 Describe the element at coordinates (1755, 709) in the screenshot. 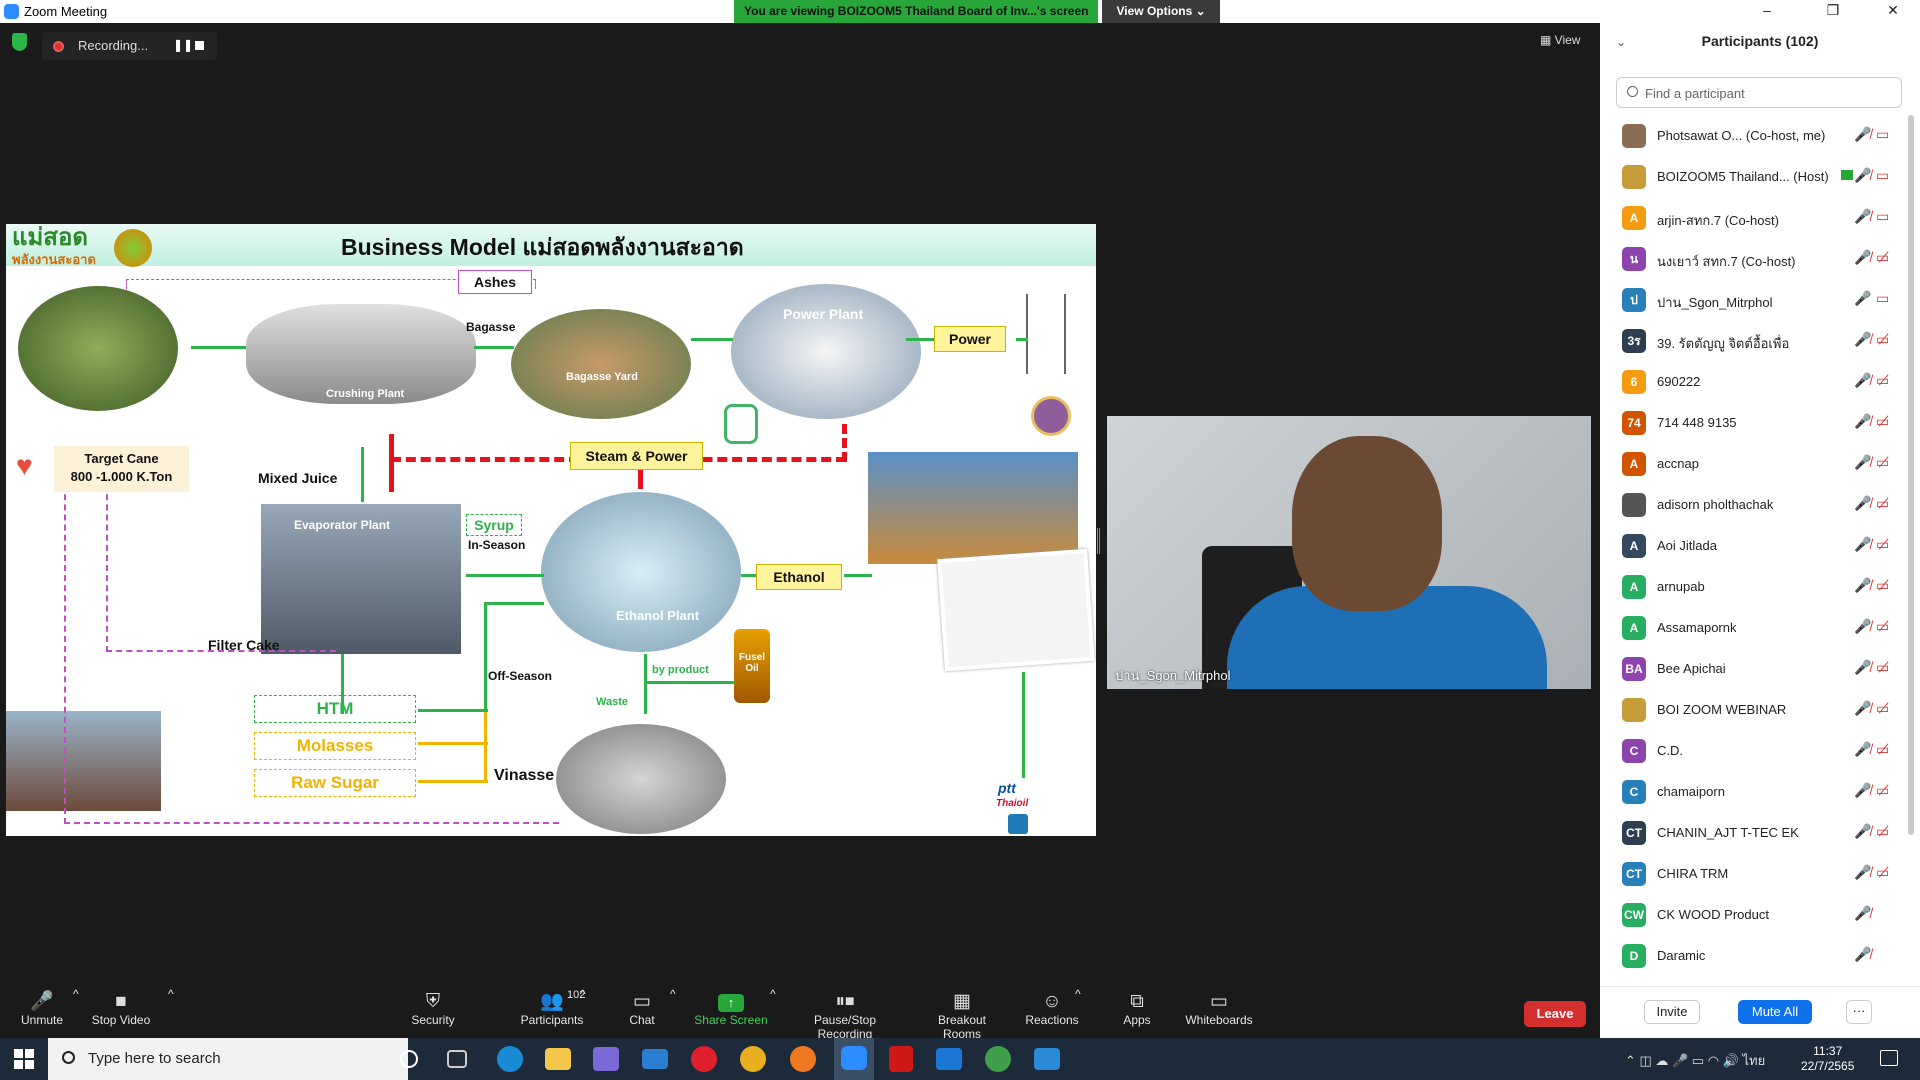

I see `participant-row: BOI ZOOM WEBINAR 🎤̸ ▭̸` at that location.